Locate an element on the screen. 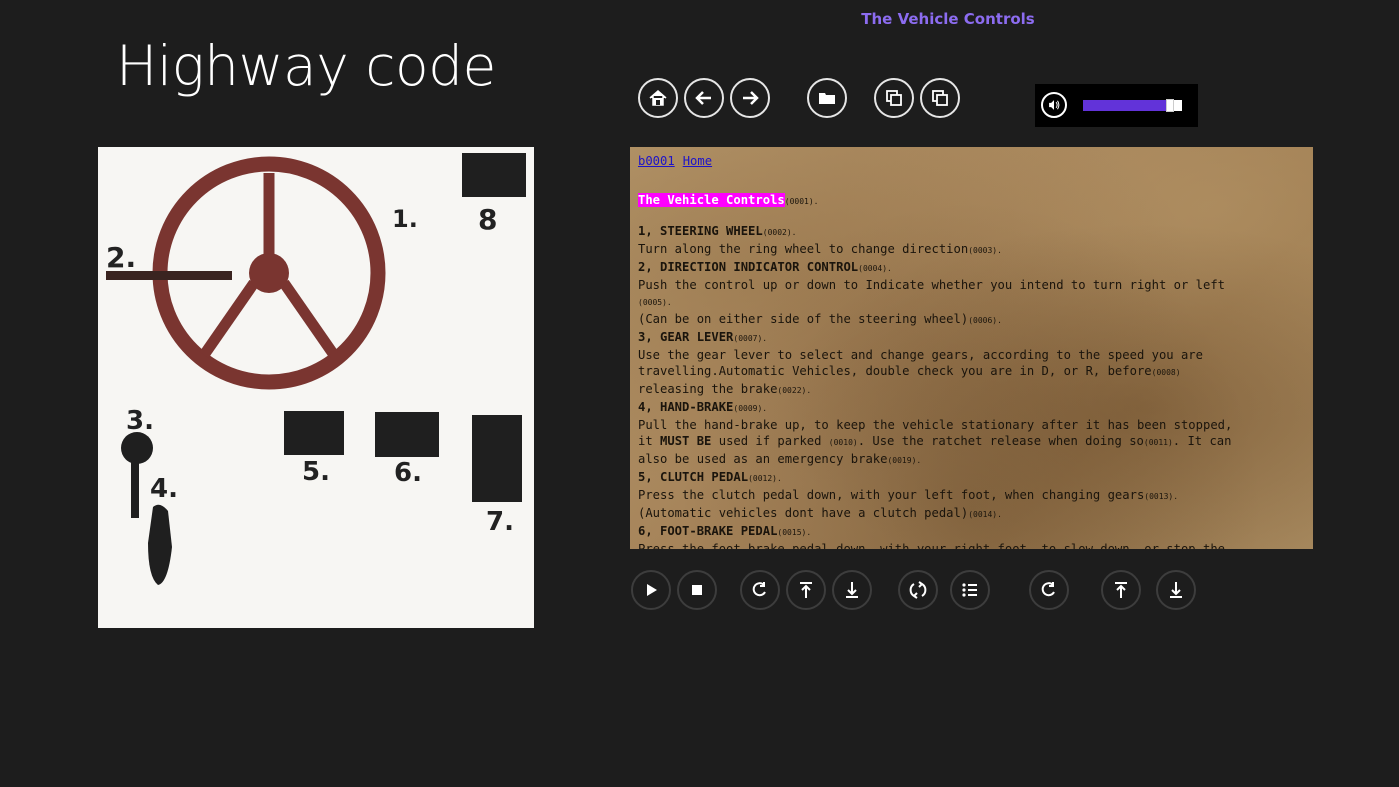 Image resolution: width=1399 pixels, height=787 pixels. swap-button is located at coordinates (918, 590).